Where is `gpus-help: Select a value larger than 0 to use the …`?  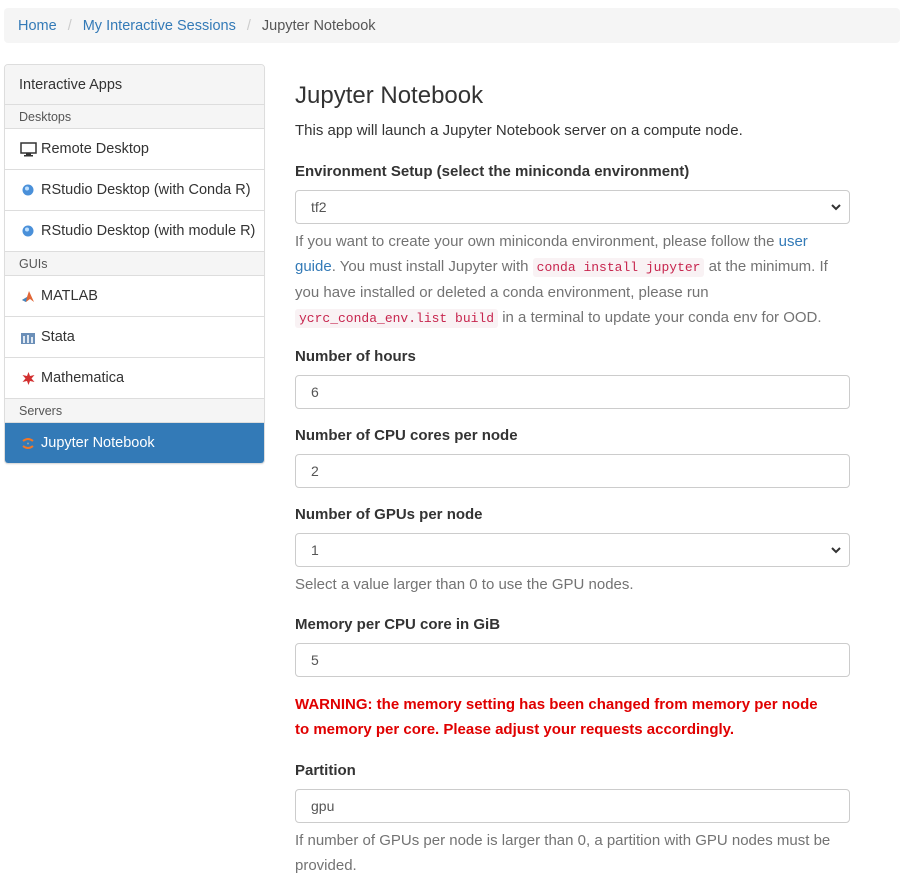 gpus-help: Select a value larger than 0 to use the … is located at coordinates (464, 584).